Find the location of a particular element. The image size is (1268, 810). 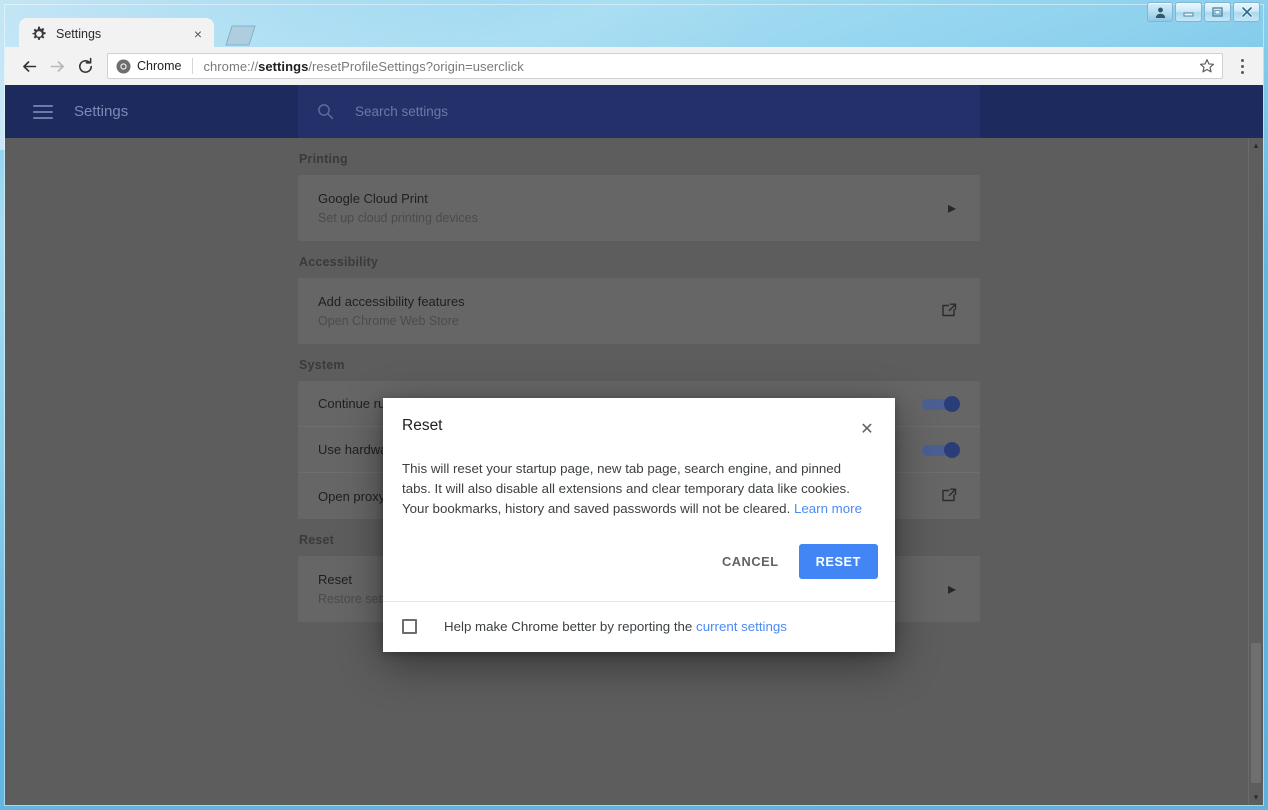

minimize-button is located at coordinates (1188, 12).